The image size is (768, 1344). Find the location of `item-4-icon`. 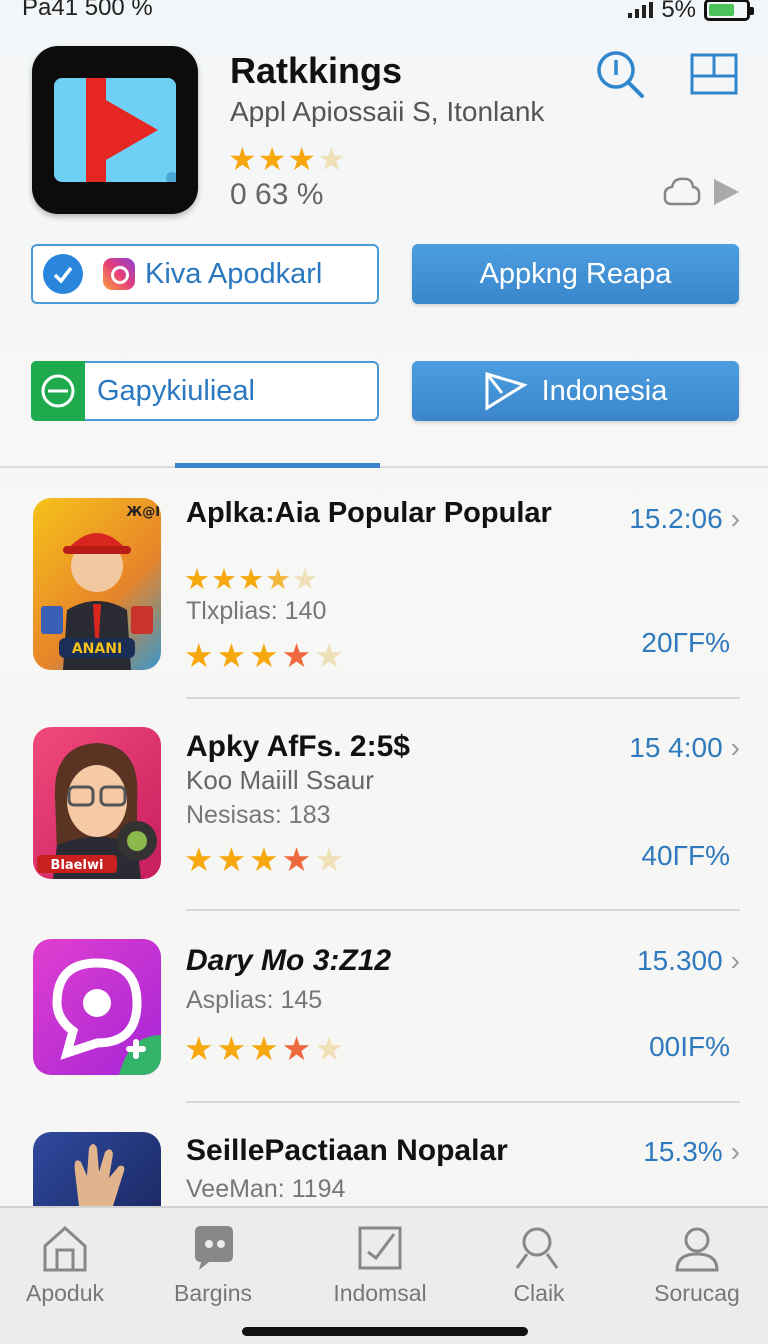

item-4-icon is located at coordinates (97, 1169).